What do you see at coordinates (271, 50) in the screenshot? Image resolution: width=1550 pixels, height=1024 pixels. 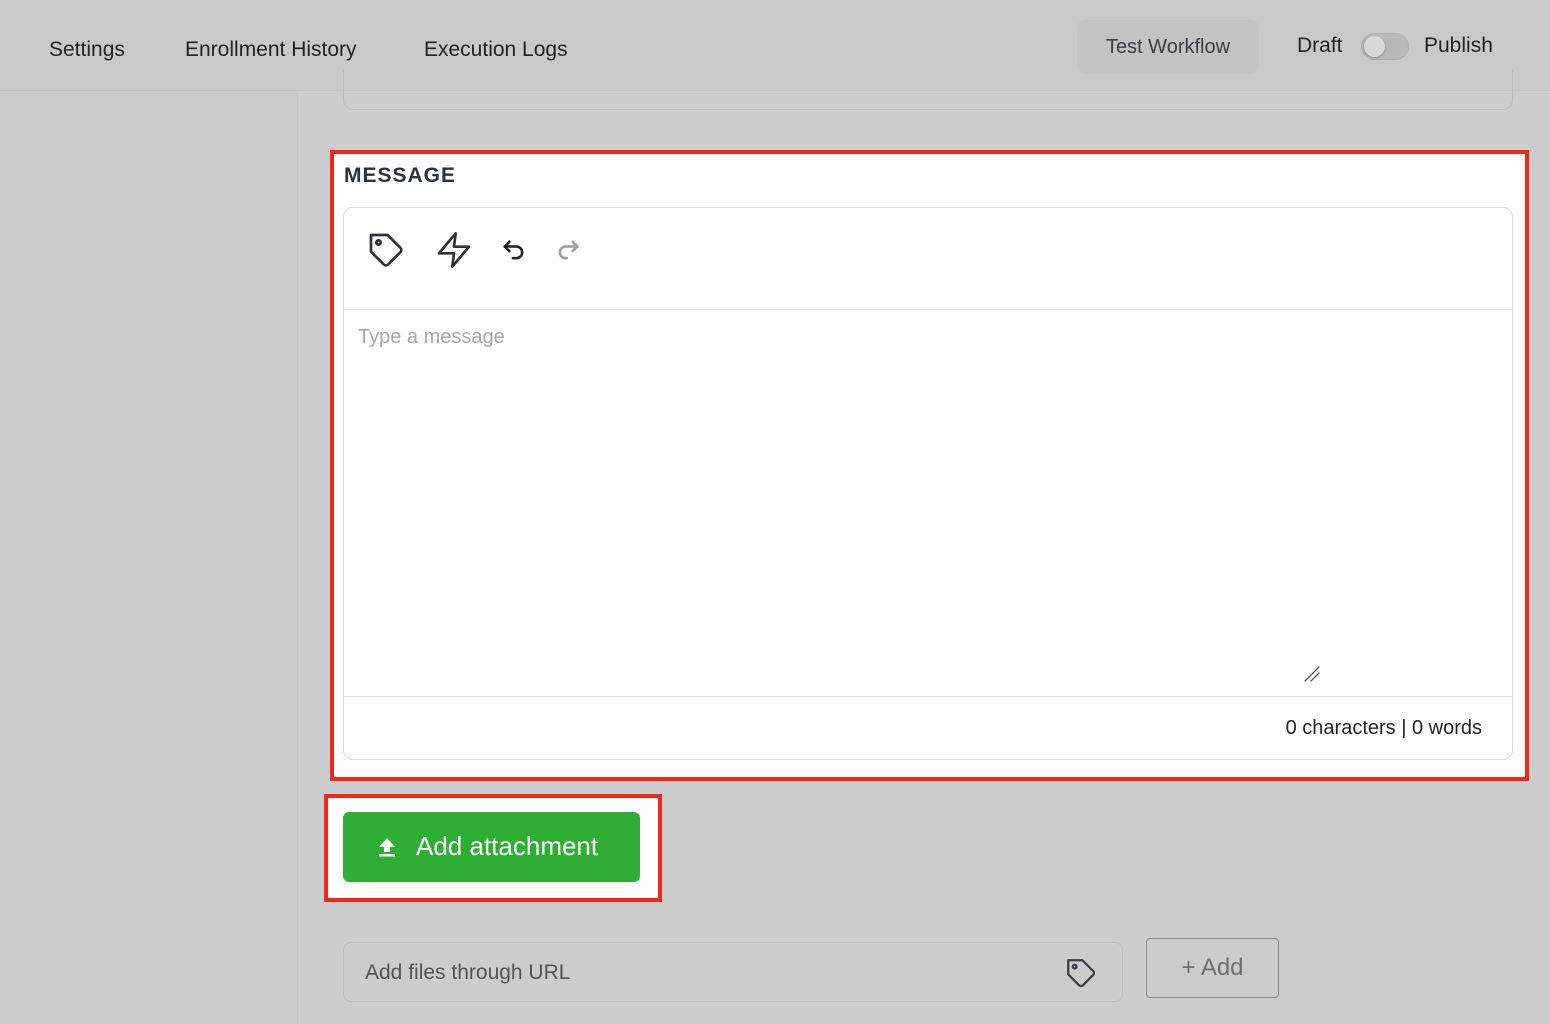 I see `nav-enrollment-history: Enrollment History` at bounding box center [271, 50].